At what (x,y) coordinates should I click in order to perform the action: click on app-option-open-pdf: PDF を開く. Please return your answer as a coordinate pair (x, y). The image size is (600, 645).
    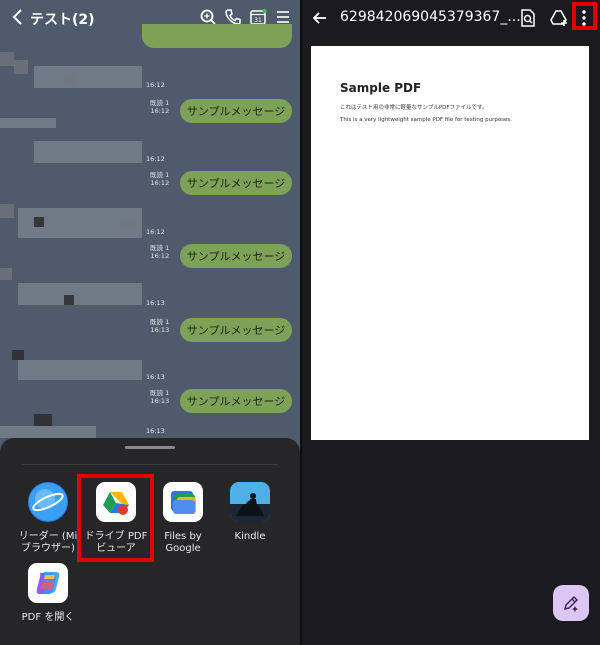
    Looking at the image, I should click on (48, 593).